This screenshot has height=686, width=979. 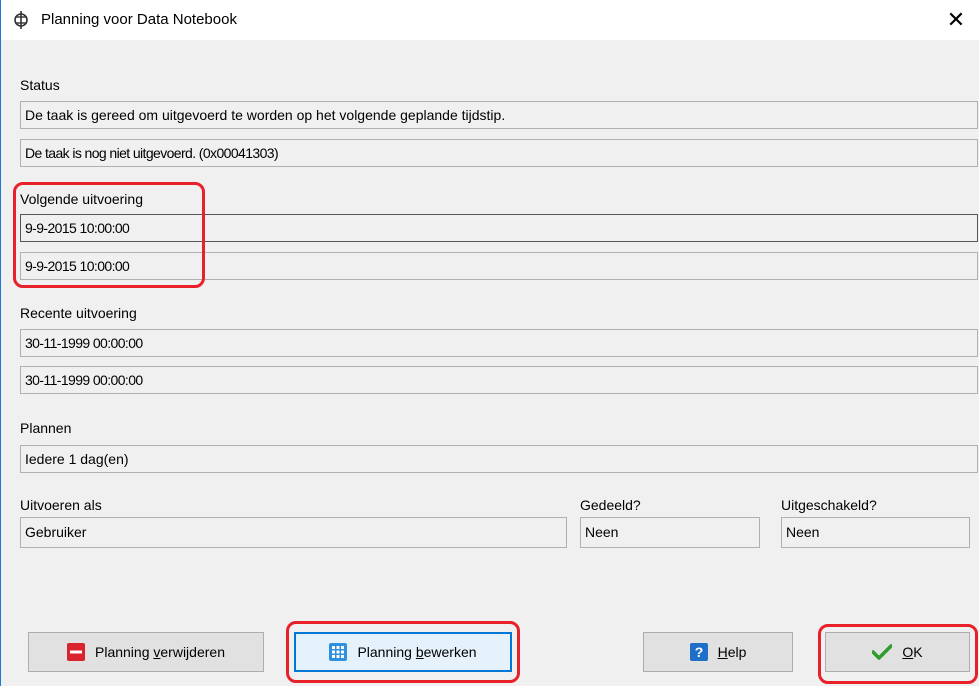 I want to click on run-as-field: Gebruiker, so click(x=293, y=532).